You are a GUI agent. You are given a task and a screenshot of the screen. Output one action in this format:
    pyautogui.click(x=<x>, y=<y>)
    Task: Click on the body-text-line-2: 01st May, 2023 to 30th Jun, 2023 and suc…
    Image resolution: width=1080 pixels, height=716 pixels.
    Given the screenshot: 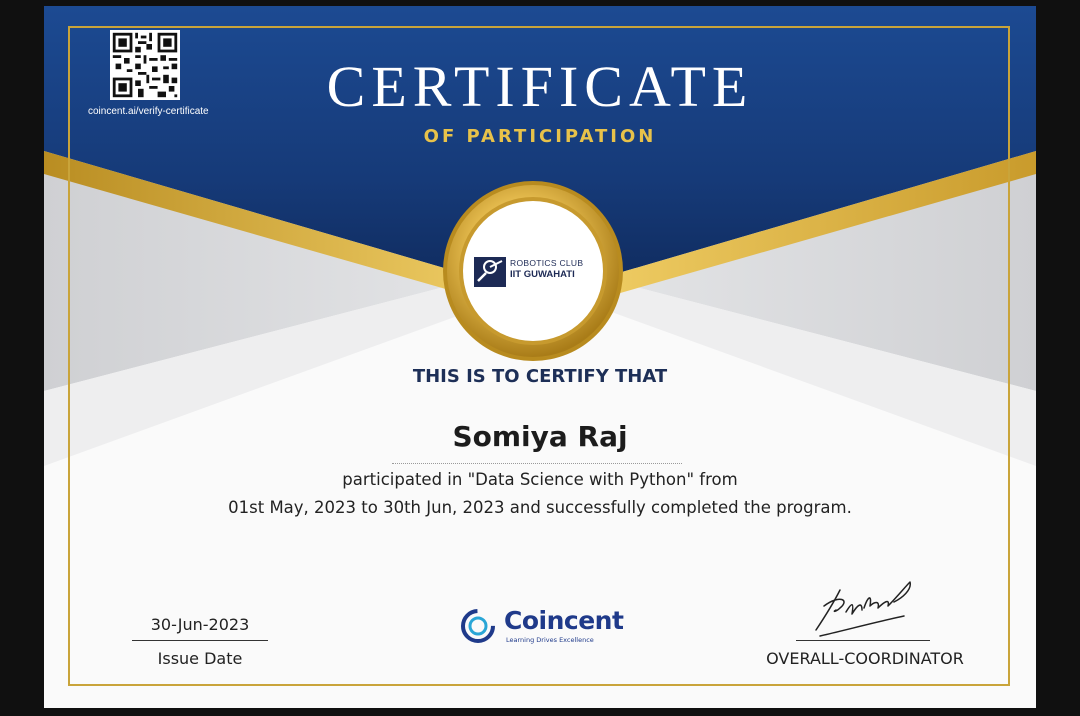 What is the action you would take?
    pyautogui.click(x=540, y=507)
    